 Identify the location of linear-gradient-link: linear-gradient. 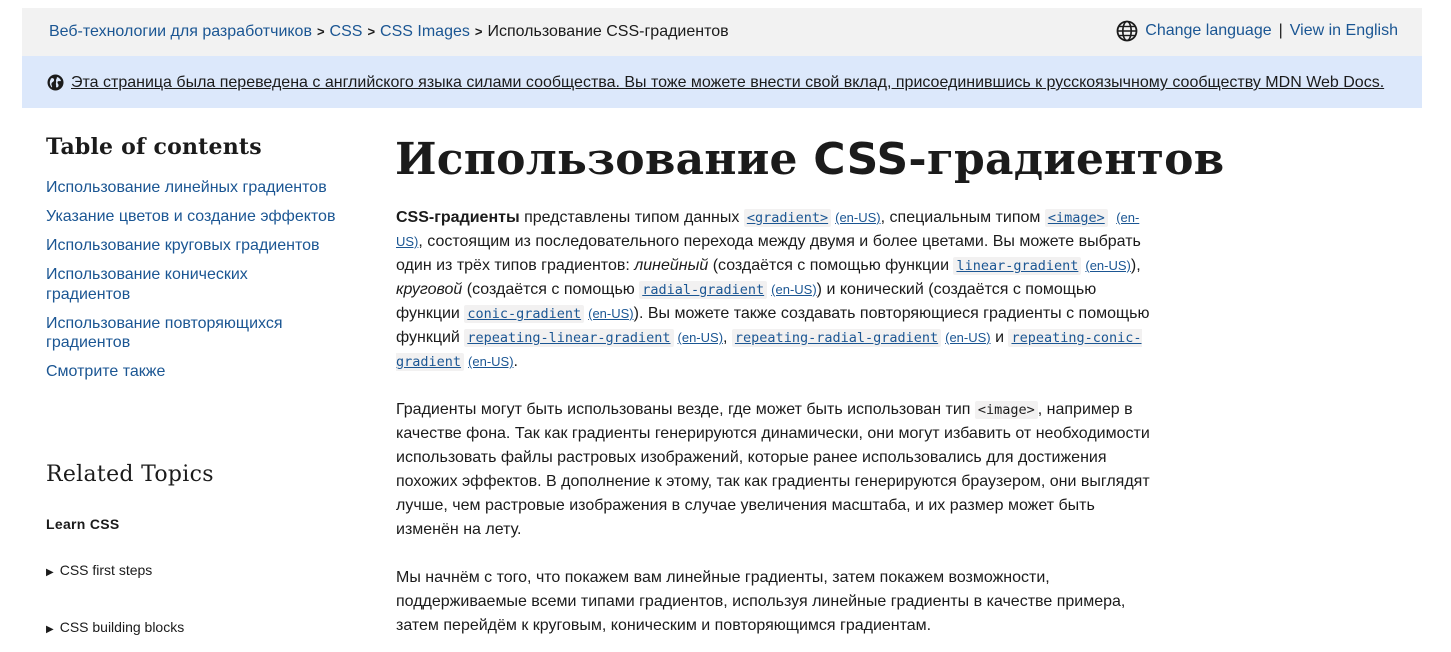
(1017, 266).